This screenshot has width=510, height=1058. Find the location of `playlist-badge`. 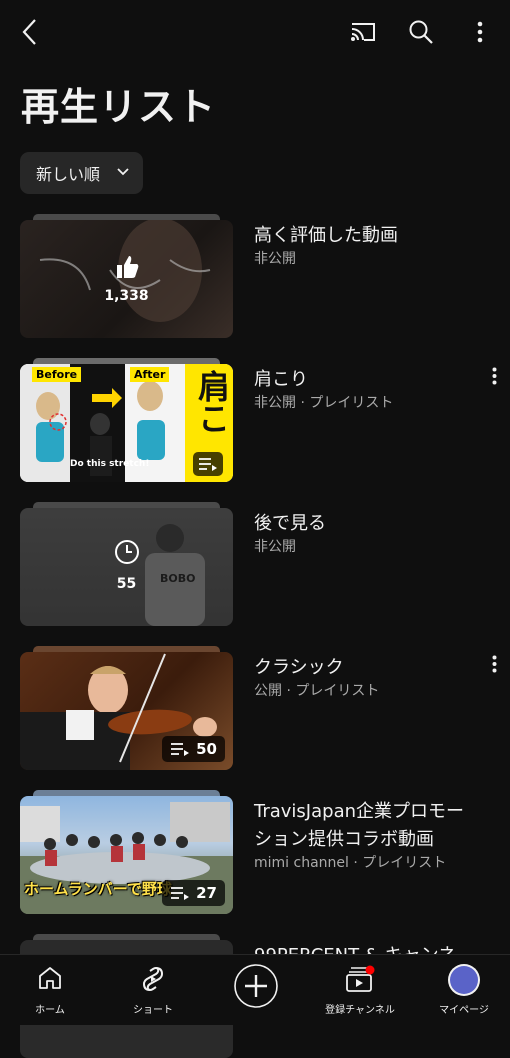

playlist-badge is located at coordinates (208, 464).